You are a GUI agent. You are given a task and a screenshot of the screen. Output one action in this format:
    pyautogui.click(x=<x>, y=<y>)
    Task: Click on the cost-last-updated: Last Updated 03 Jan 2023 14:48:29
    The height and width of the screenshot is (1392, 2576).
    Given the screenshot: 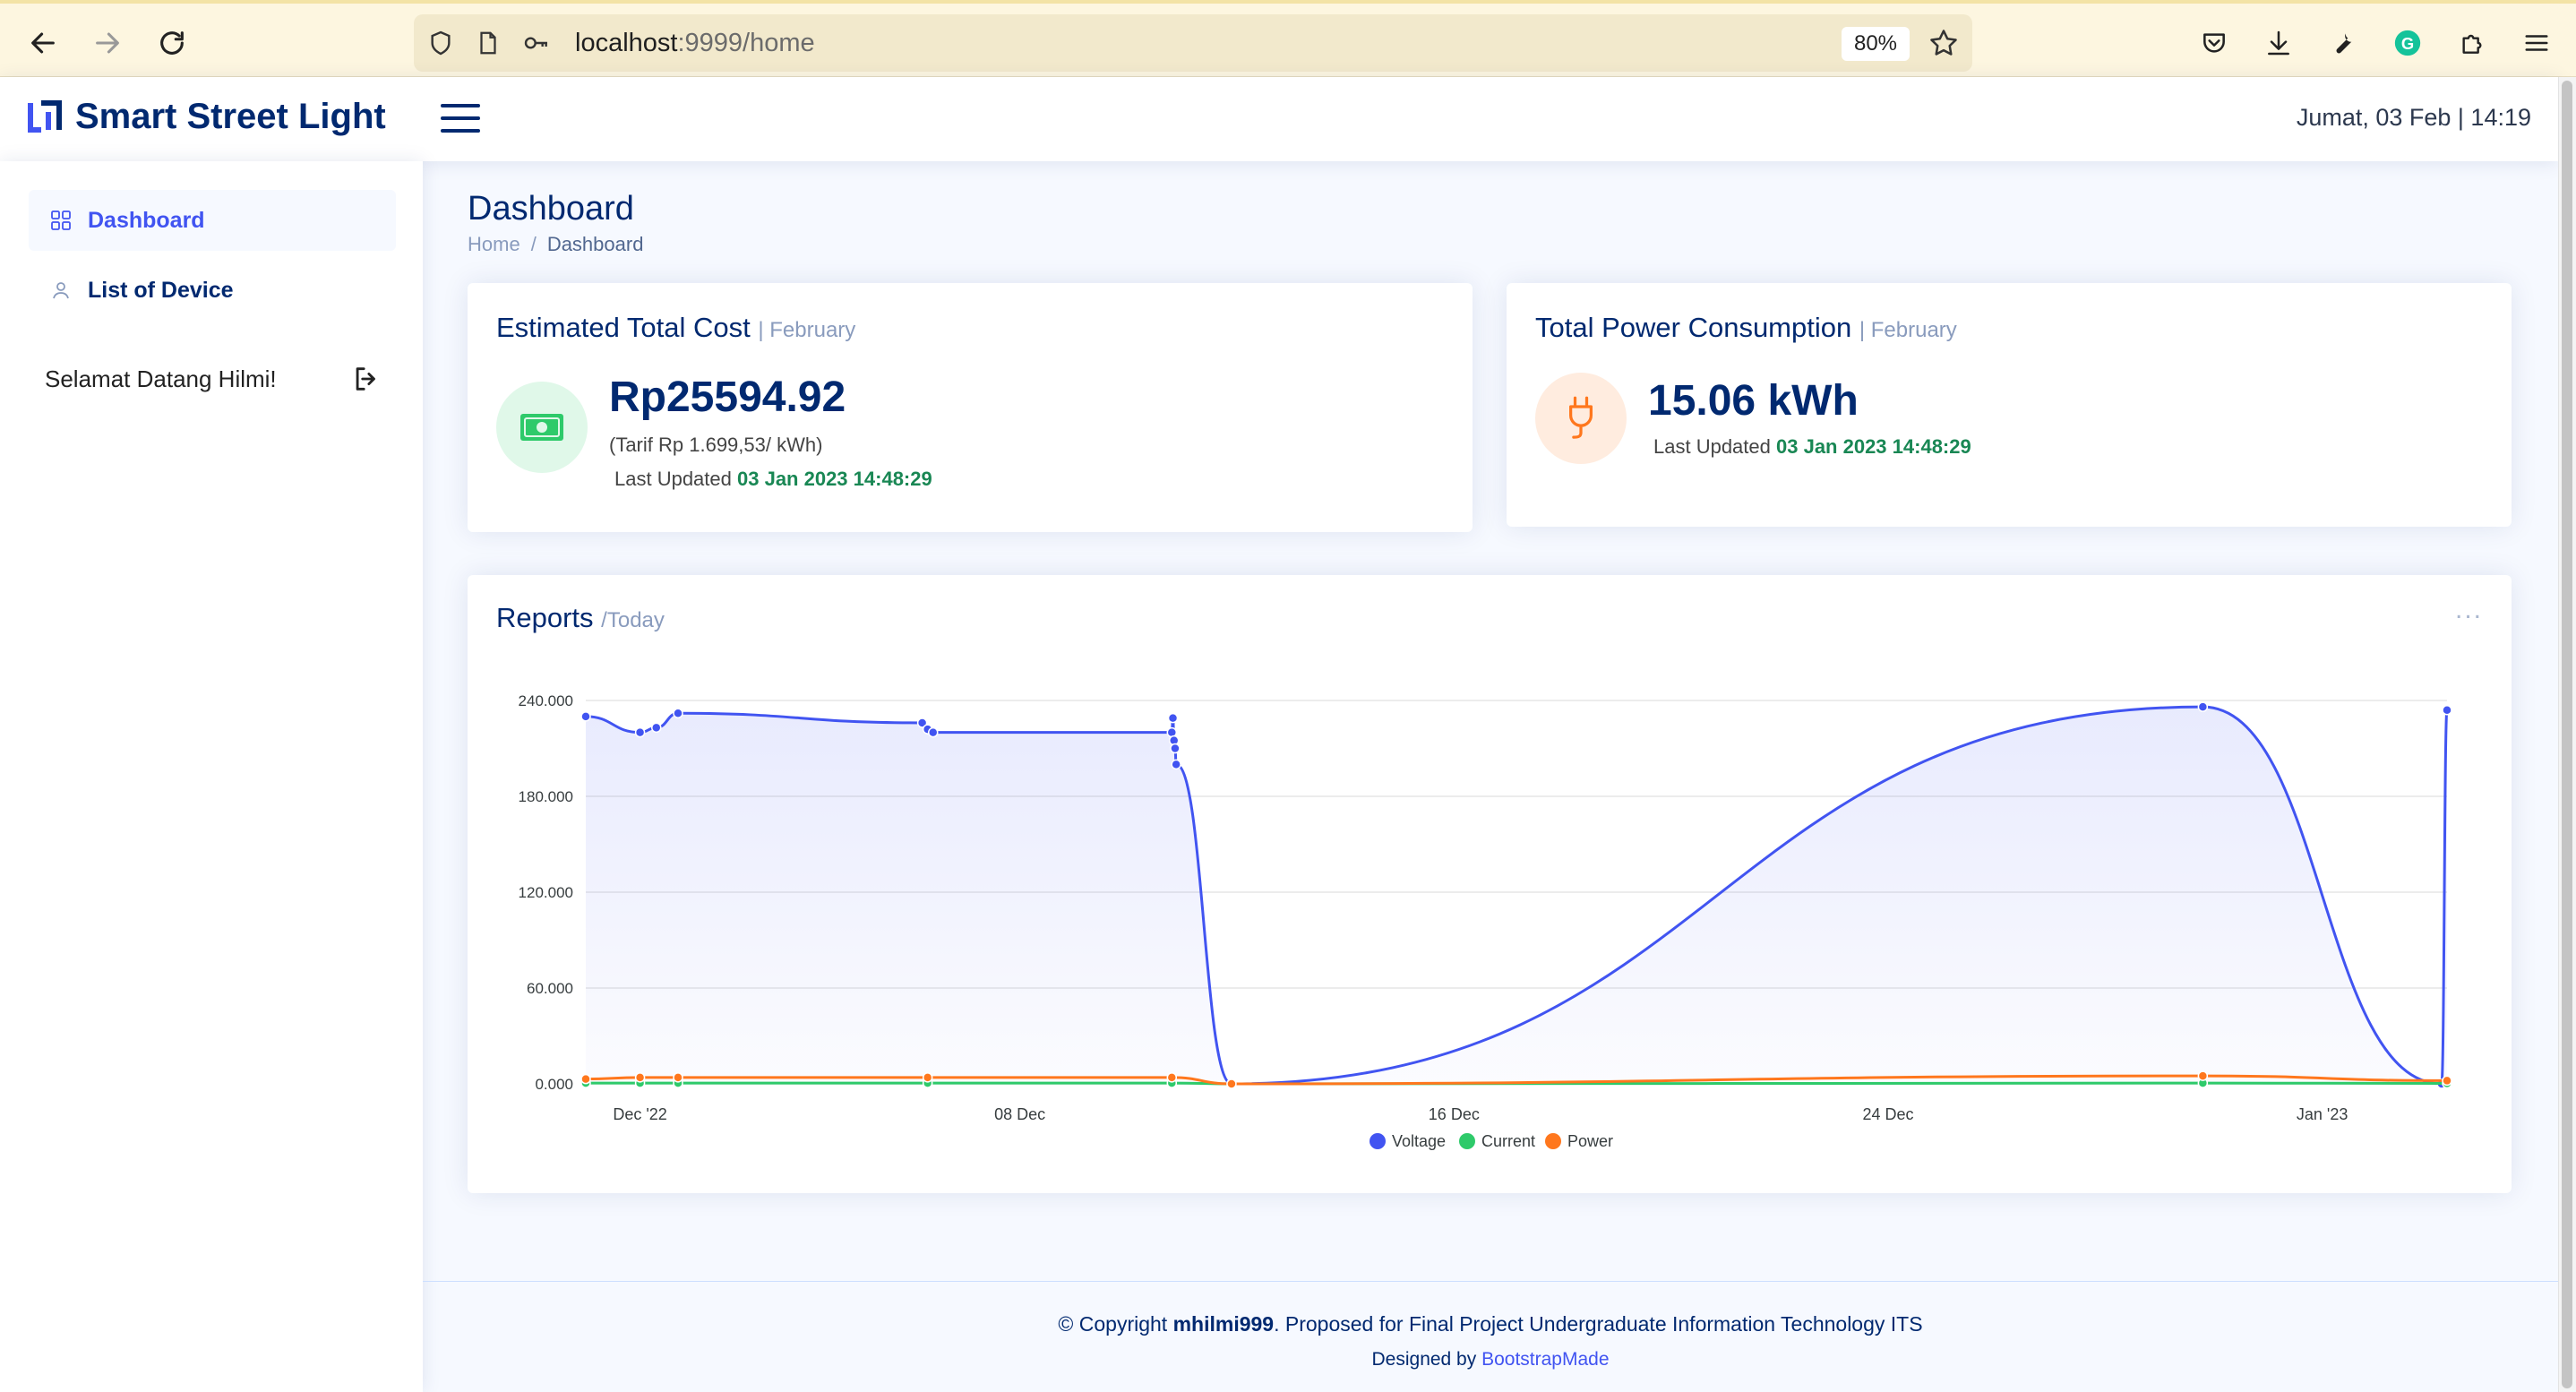 What is the action you would take?
    pyautogui.click(x=773, y=479)
    